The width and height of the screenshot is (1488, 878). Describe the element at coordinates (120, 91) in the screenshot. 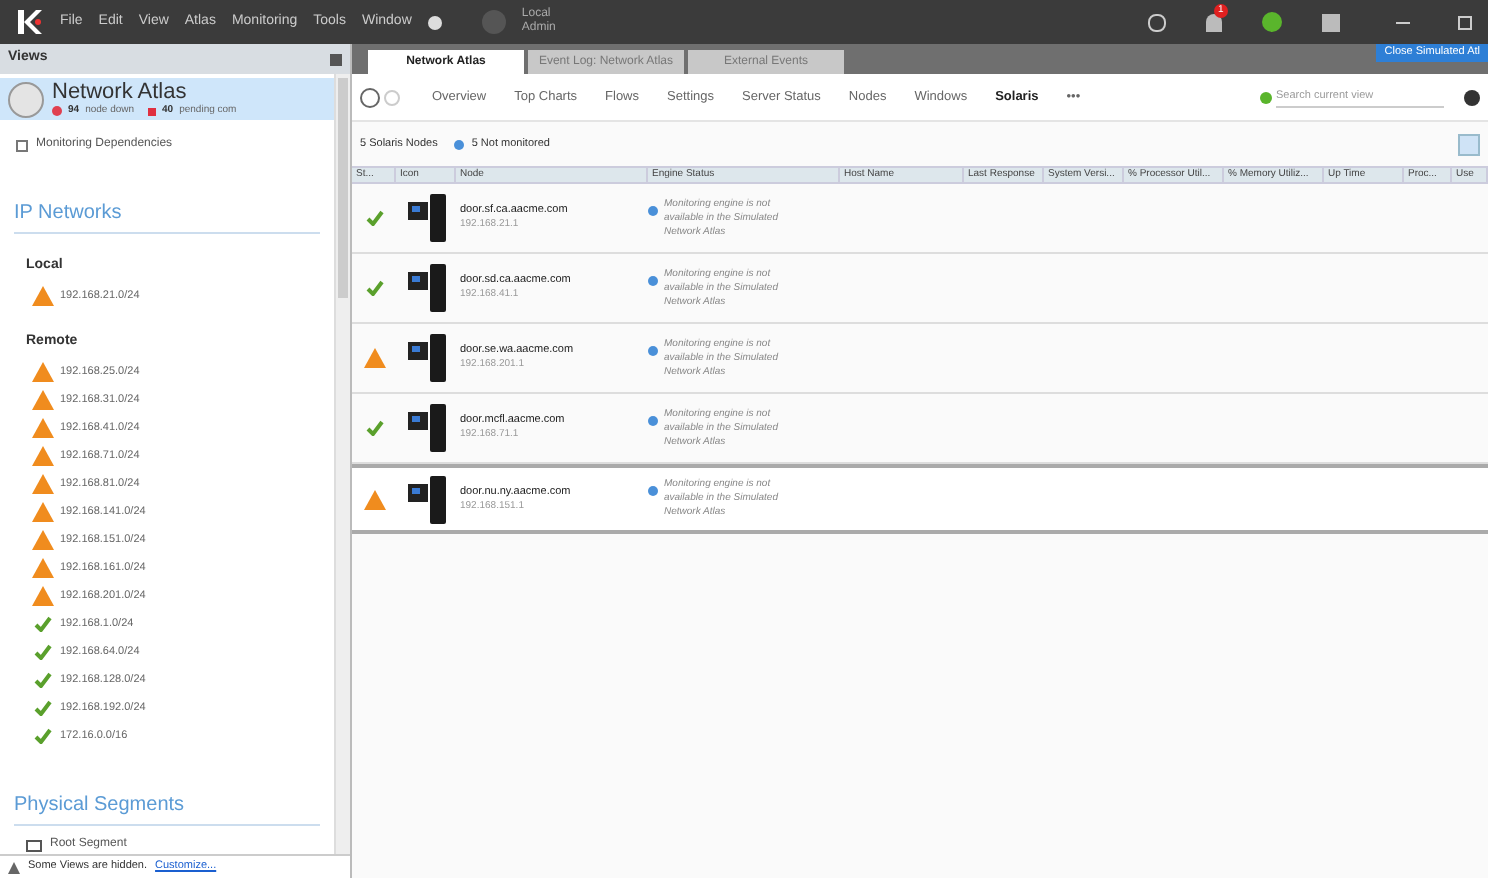

I see `atlas-name: Network Atlas` at that location.